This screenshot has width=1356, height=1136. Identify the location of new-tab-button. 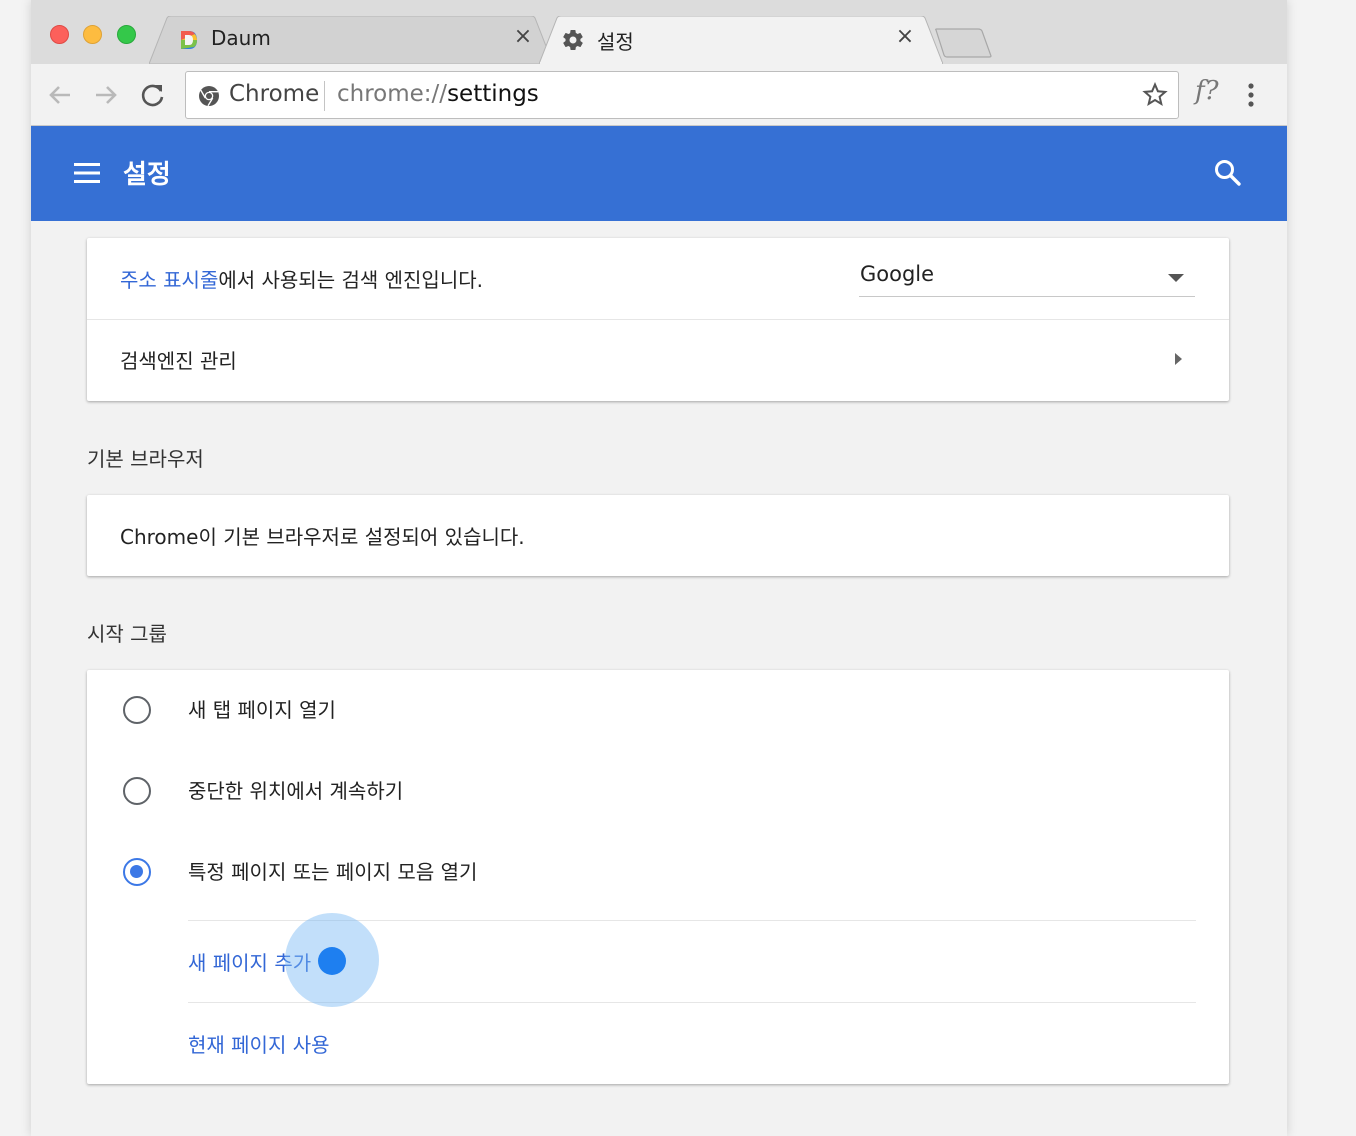
(963, 43).